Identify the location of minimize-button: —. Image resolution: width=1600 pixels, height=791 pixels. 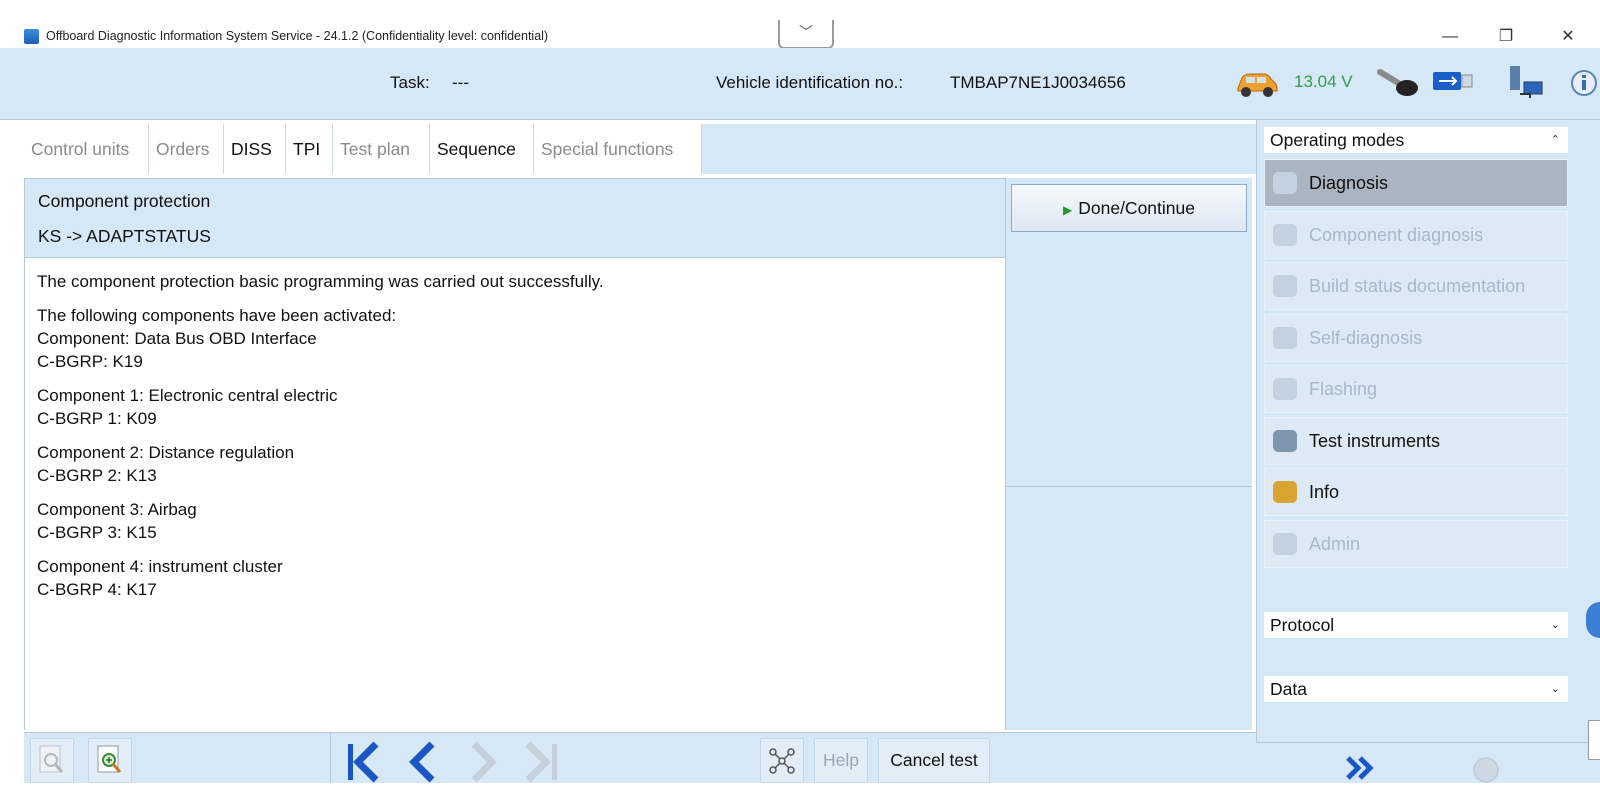
(1450, 37).